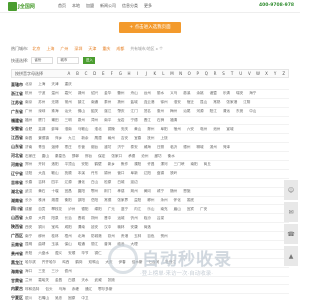 This screenshot has height=300, width=320. Describe the element at coordinates (207, 164) in the screenshot. I see `city-link: 商丘` at that location.